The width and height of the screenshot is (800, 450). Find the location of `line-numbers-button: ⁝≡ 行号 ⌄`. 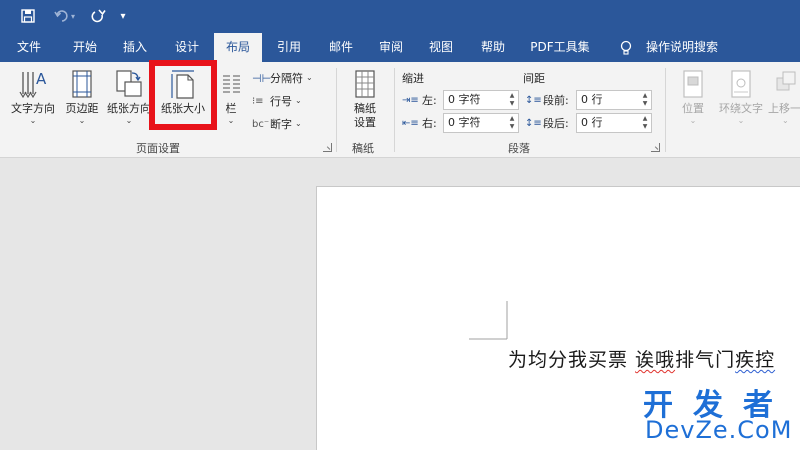

line-numbers-button: ⁝≡ 行号 ⌄ is located at coordinates (277, 101).